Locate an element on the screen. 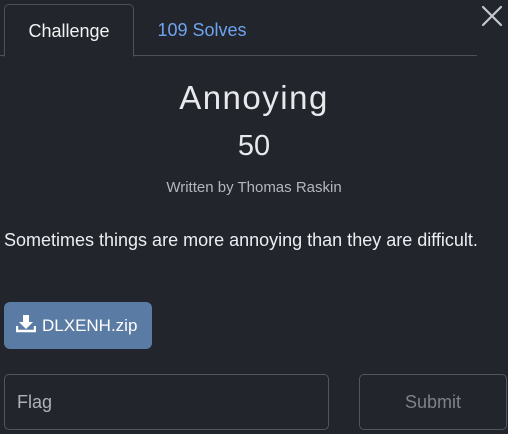 The width and height of the screenshot is (508, 434). tab-solves: 109 Solves is located at coordinates (202, 30).